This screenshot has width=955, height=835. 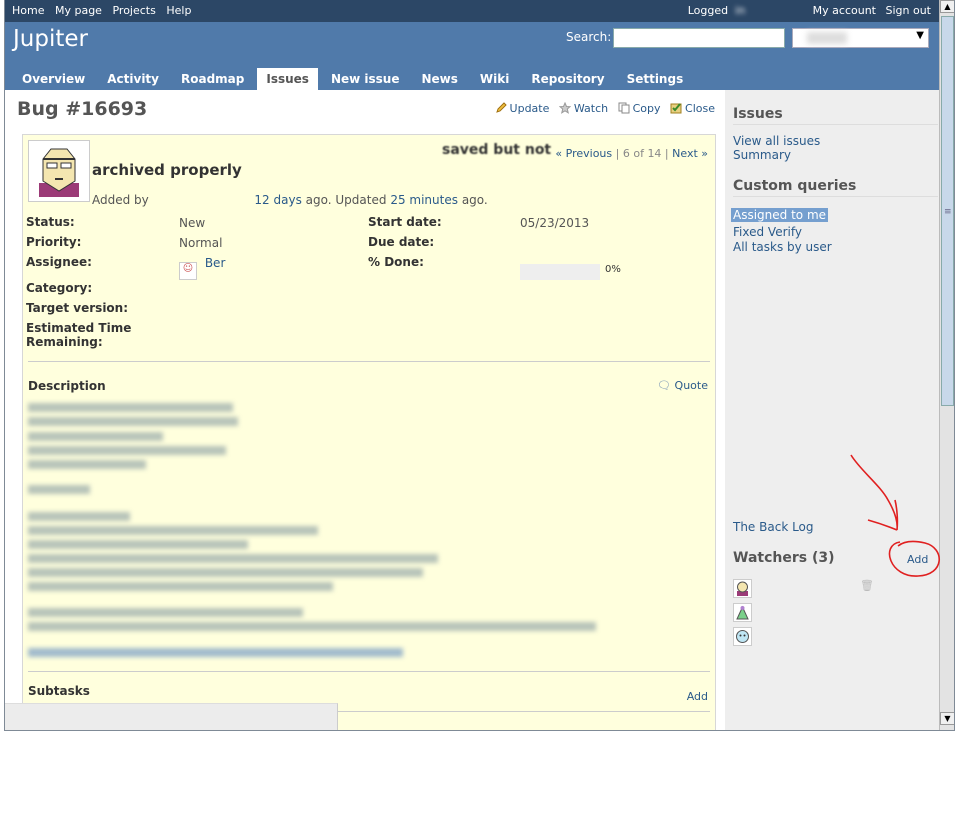 What do you see at coordinates (676, 108) in the screenshot?
I see `close-issue-icon` at bounding box center [676, 108].